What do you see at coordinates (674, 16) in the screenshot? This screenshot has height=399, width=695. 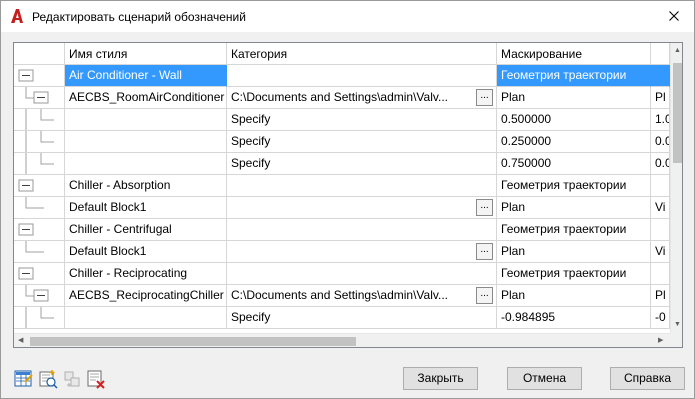 I see `close-window-button` at bounding box center [674, 16].